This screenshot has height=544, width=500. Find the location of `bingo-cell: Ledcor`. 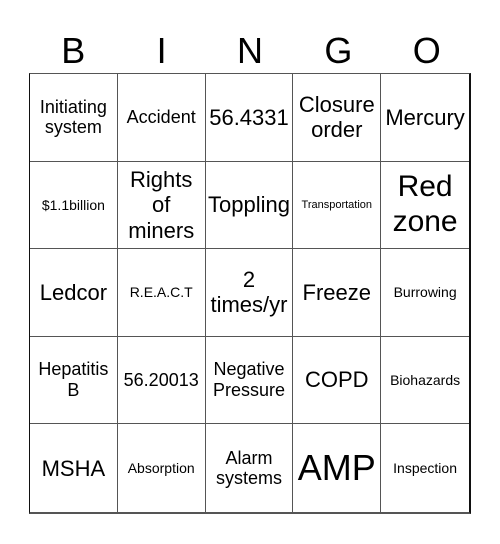

bingo-cell: Ledcor is located at coordinates (74, 293).